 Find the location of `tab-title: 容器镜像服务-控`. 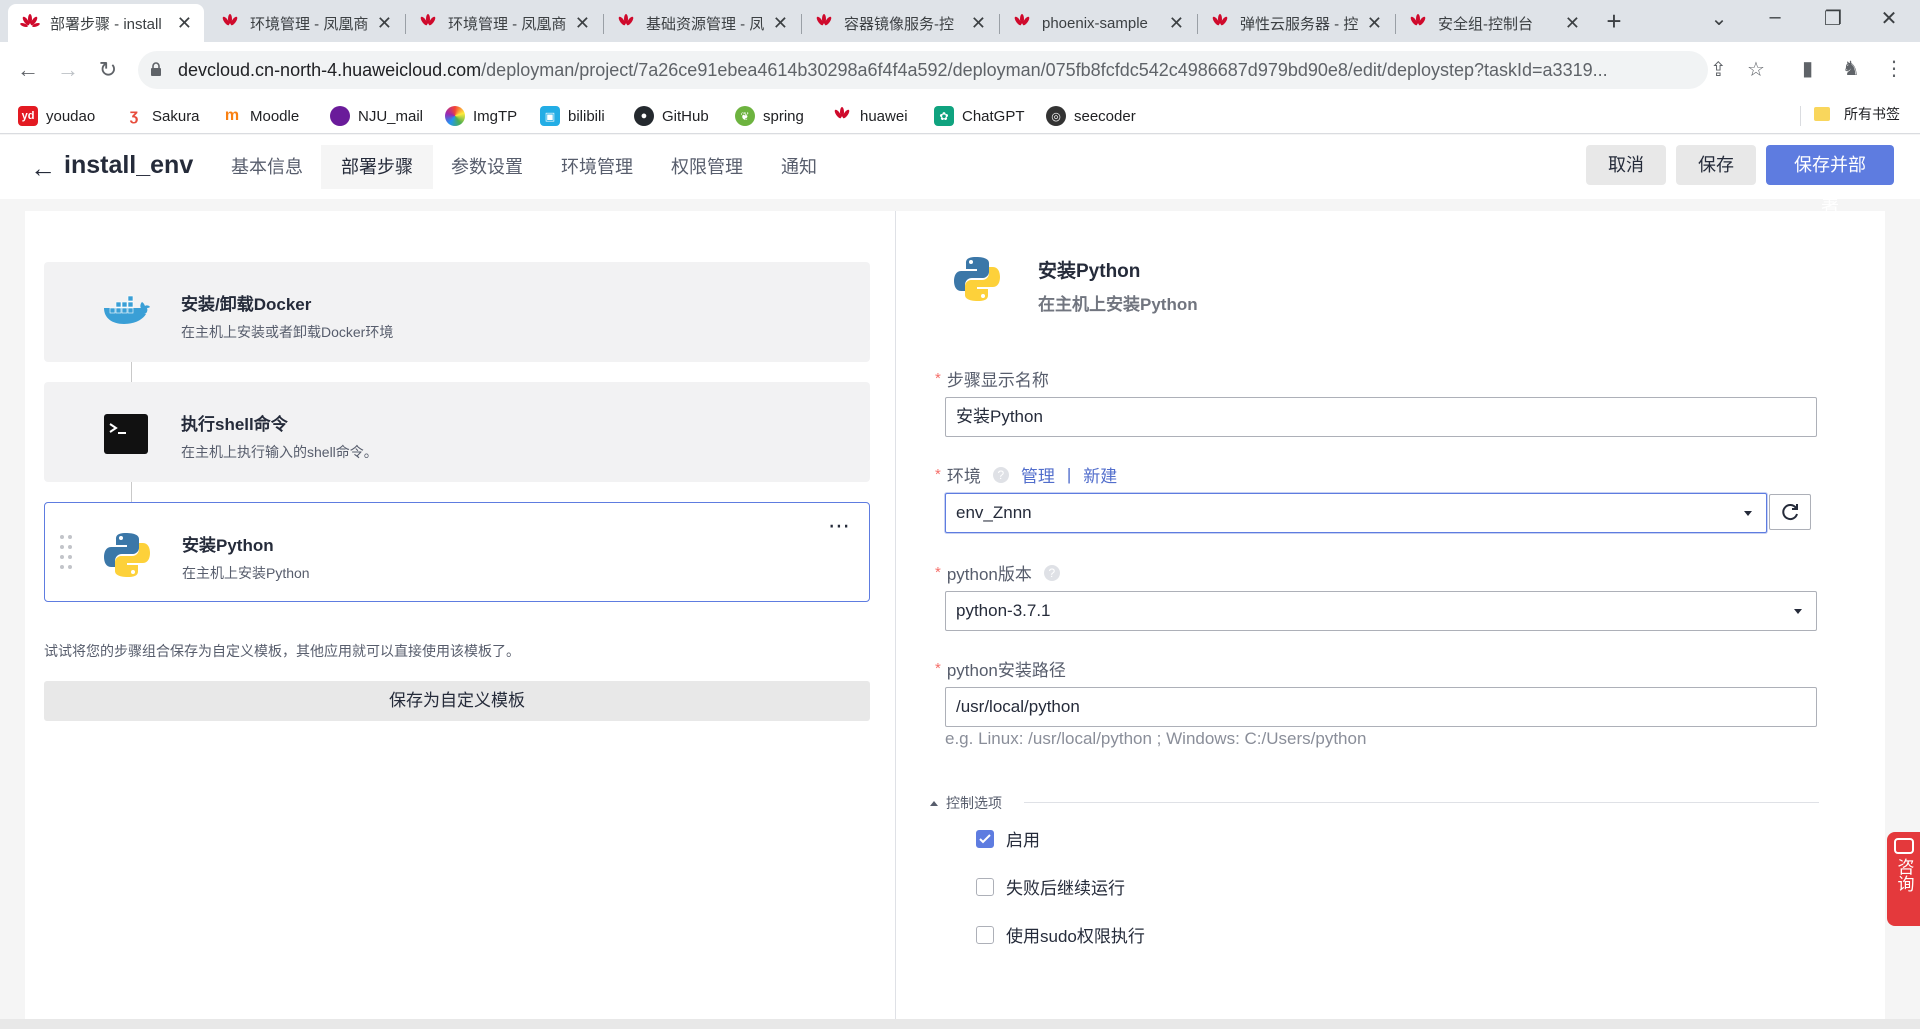

tab-title: 容器镜像服务-控 is located at coordinates (899, 24).